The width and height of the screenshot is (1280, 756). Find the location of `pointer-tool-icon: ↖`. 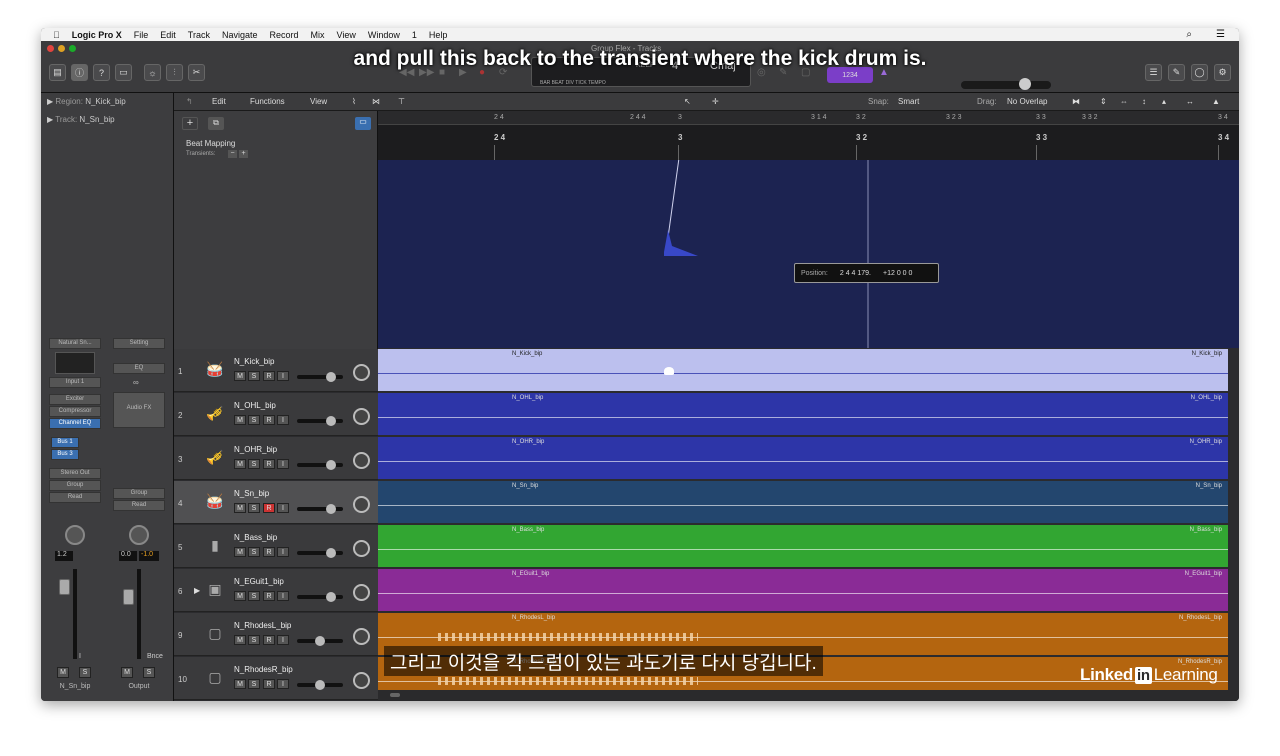

pointer-tool-icon: ↖ is located at coordinates (687, 101).